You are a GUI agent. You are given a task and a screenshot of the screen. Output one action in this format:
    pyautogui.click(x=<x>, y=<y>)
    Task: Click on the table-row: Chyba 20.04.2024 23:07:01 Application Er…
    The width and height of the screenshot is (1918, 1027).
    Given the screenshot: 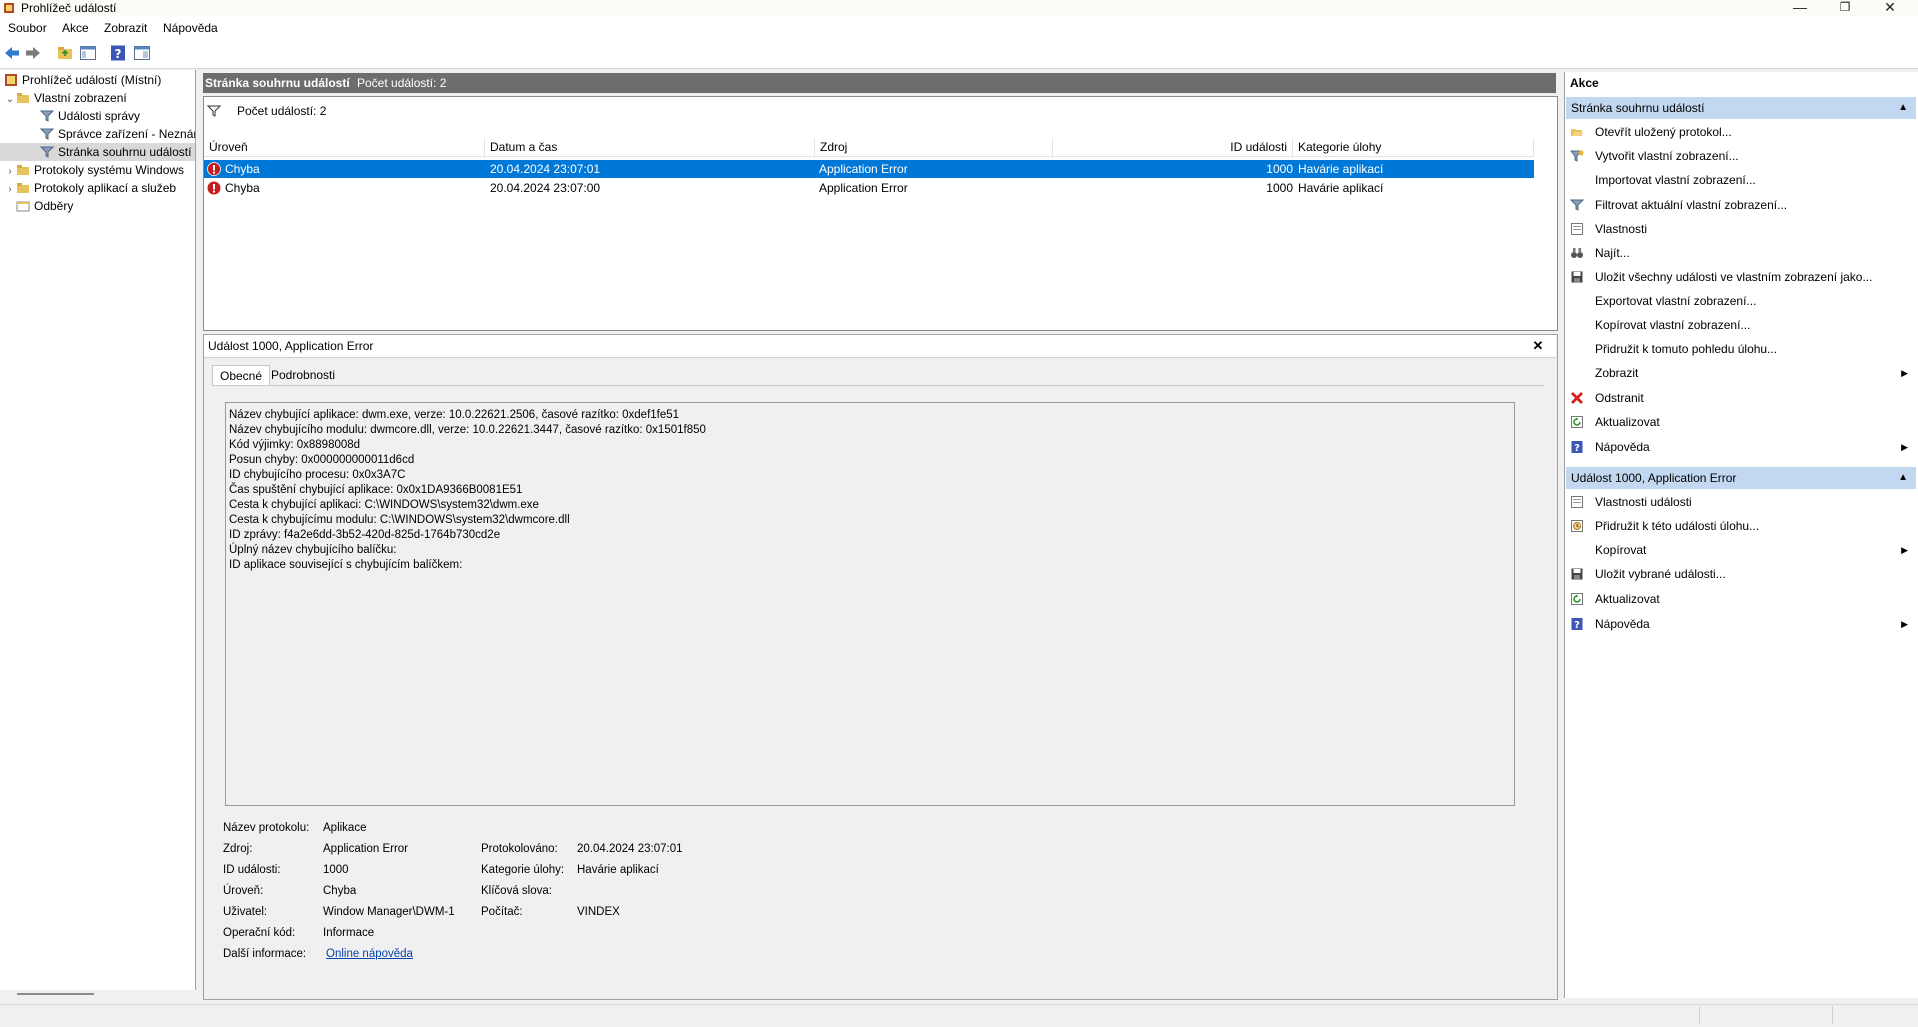 What is the action you would take?
    pyautogui.click(x=869, y=169)
    